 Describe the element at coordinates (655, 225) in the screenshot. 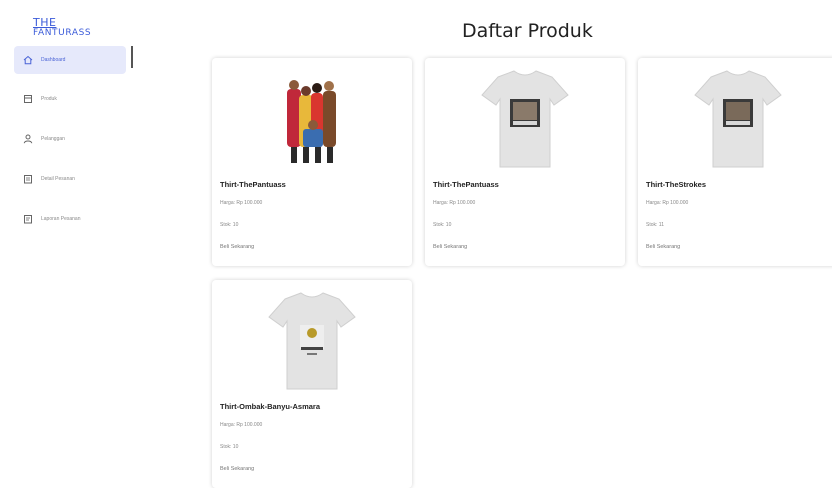

I see `product-stock: Stok: 11` at that location.